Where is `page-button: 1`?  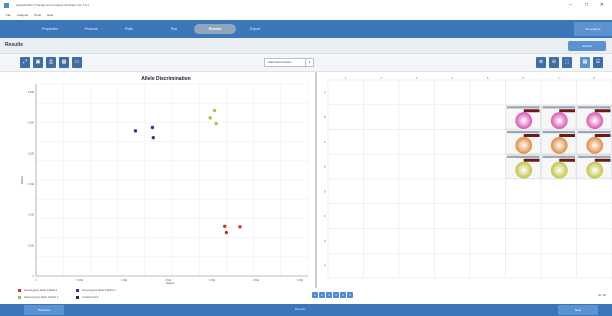
page-button: 1 is located at coordinates (315, 295).